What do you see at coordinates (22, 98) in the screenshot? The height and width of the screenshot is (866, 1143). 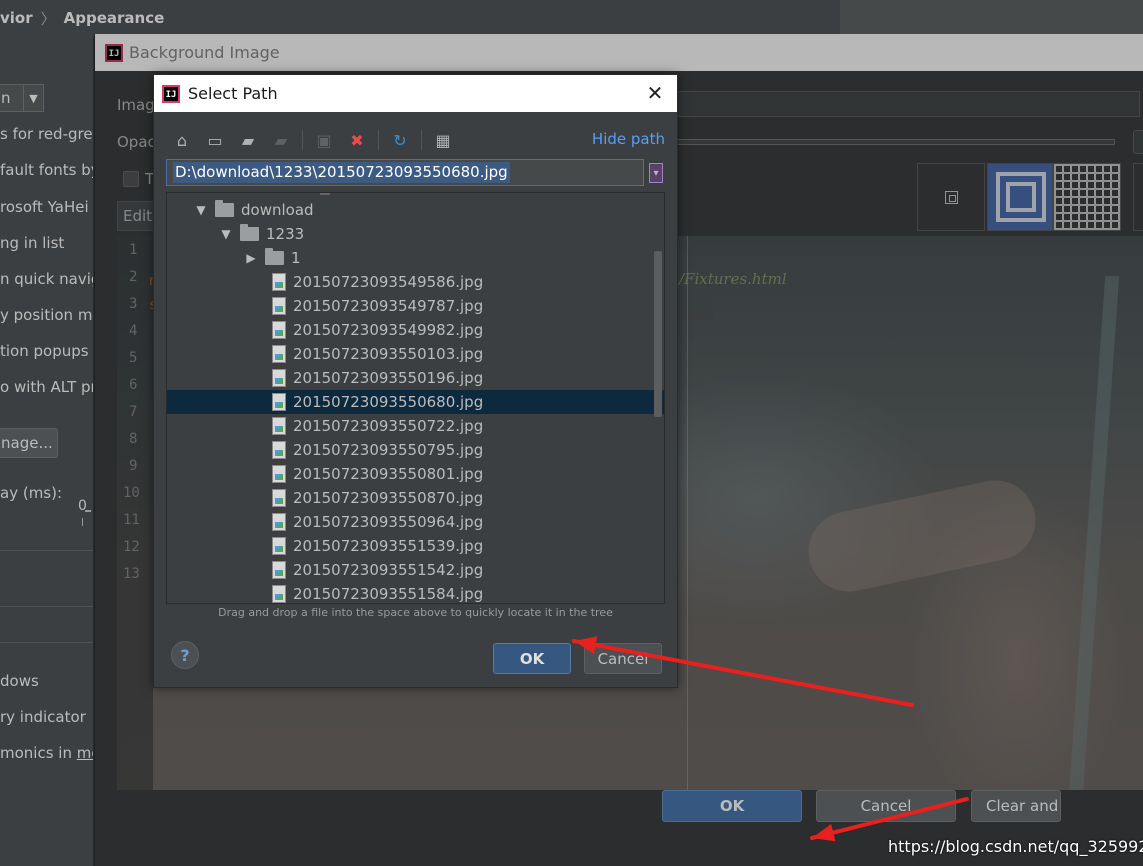 I see `theme-combo: n ▼` at bounding box center [22, 98].